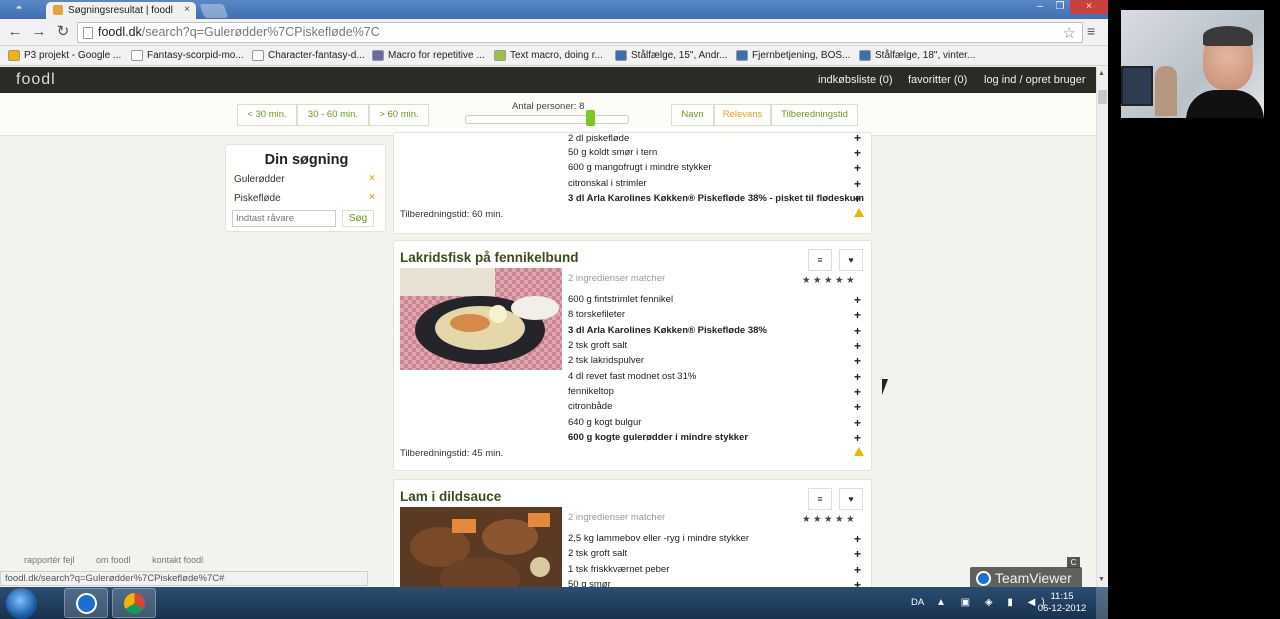 Image resolution: width=1280 pixels, height=619 pixels. Describe the element at coordinates (617, 517) in the screenshot. I see `match-count: 2 ingredienser matcher` at that location.